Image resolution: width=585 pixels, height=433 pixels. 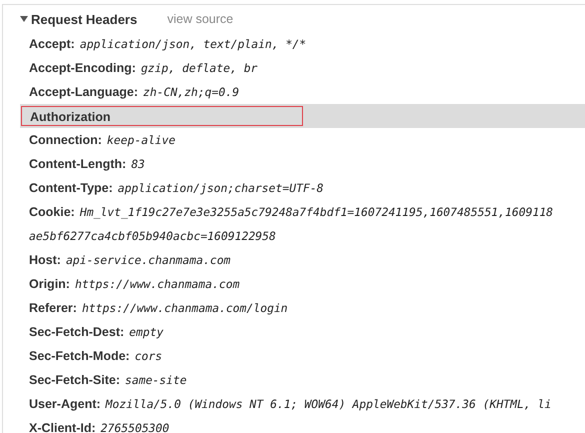 What do you see at coordinates (191, 92) in the screenshot?
I see `header-value: zh-CN,zh;q=0.9` at bounding box center [191, 92].